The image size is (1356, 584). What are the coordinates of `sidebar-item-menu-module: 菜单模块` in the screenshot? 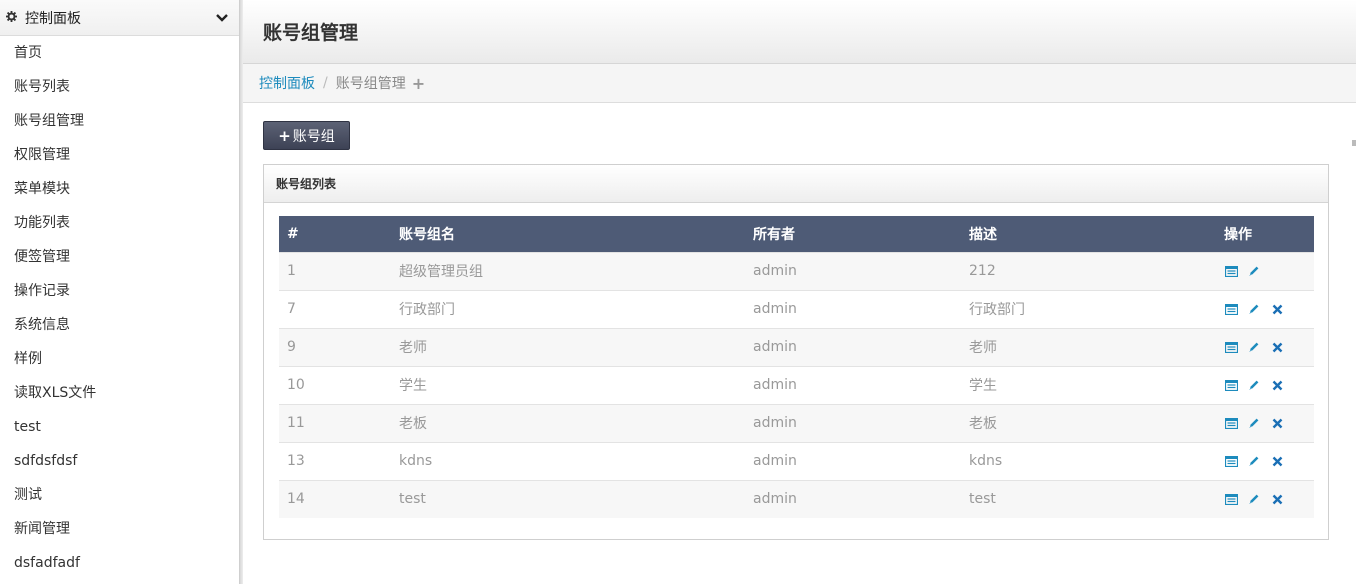 It's located at (119, 189).